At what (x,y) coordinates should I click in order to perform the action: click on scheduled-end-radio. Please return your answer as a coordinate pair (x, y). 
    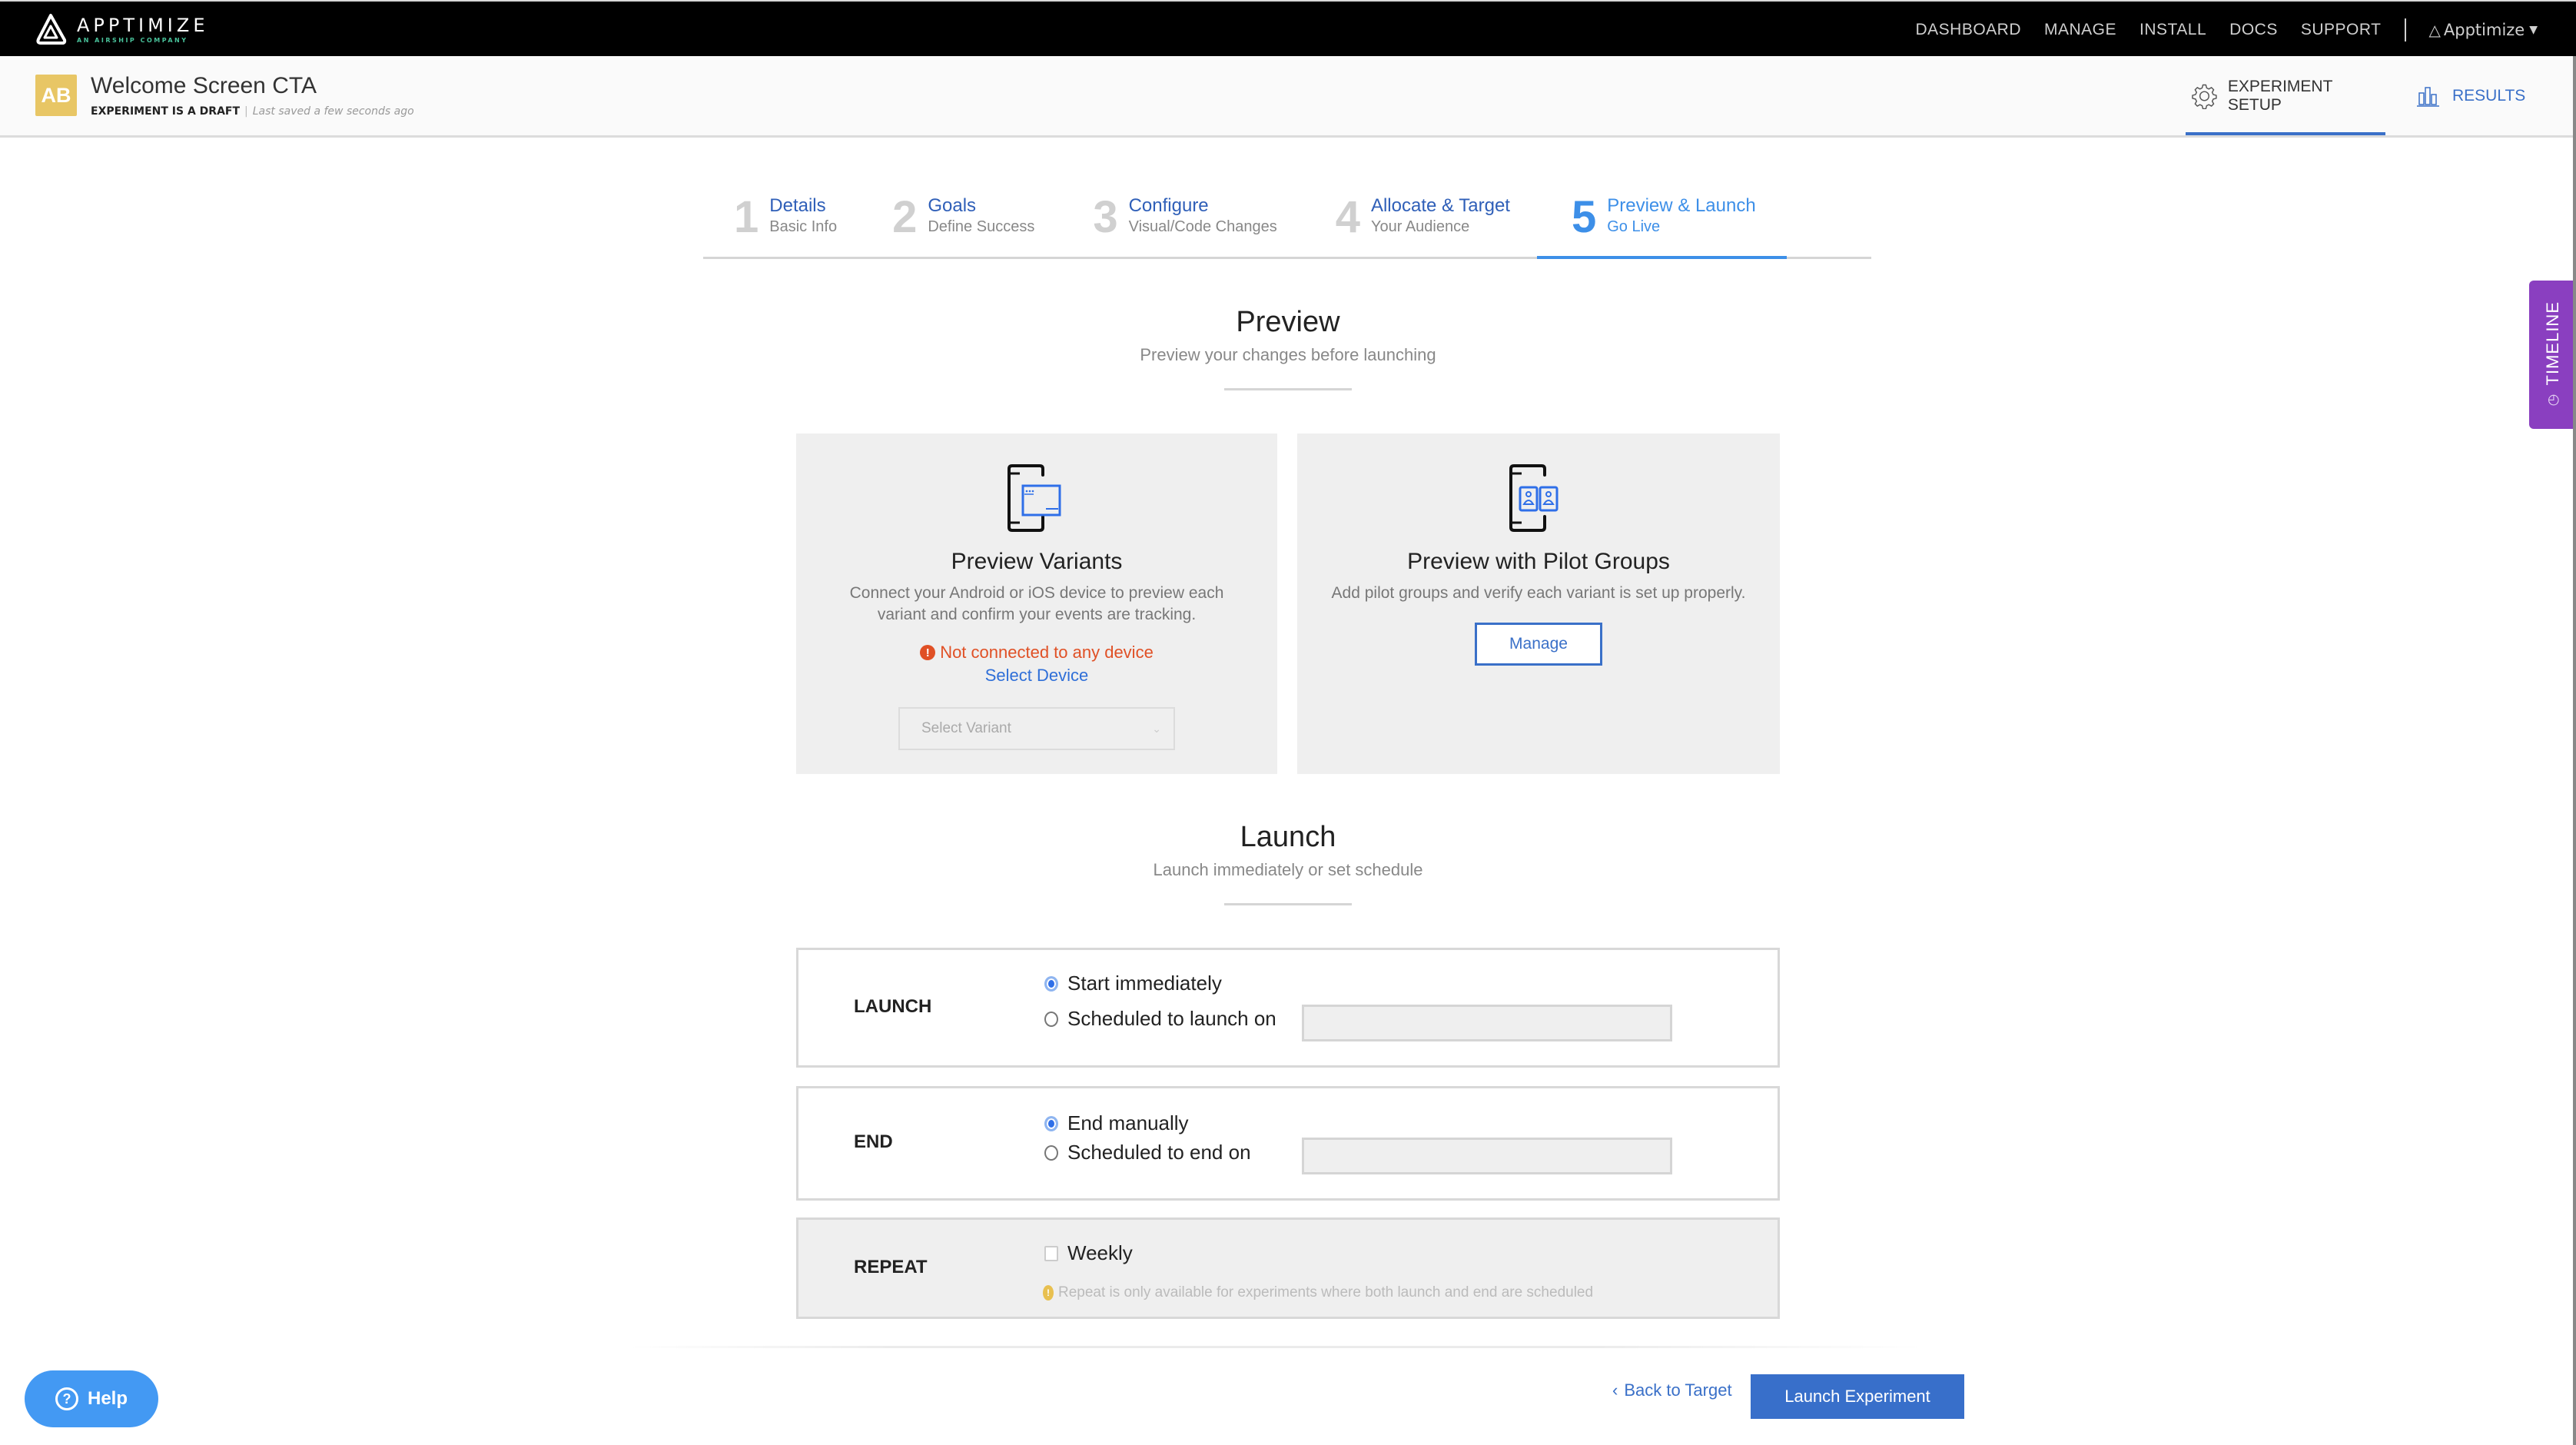
    Looking at the image, I should click on (1051, 1152).